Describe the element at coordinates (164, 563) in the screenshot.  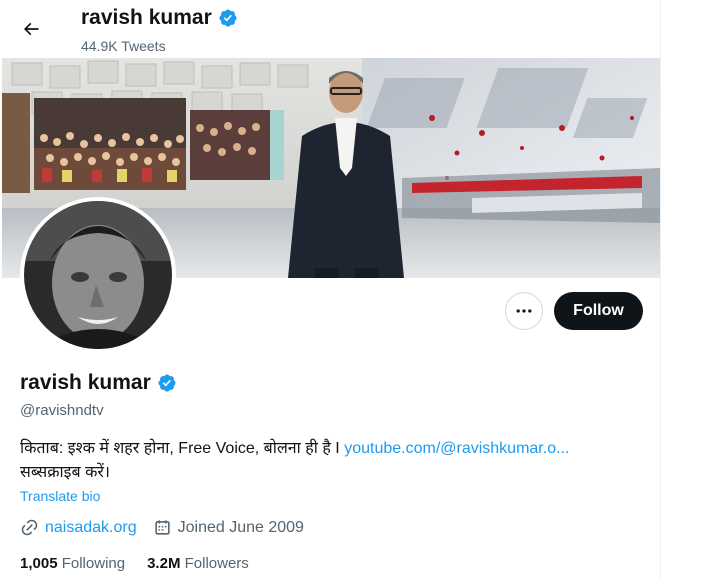
I see `followers-count: 3.2M` at that location.